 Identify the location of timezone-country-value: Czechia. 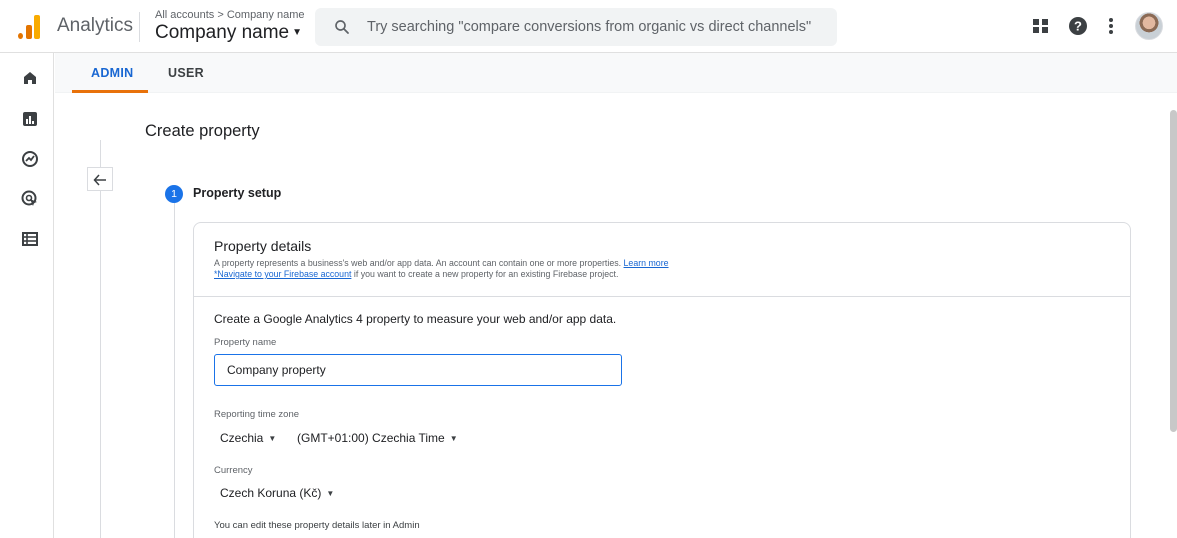
(242, 438).